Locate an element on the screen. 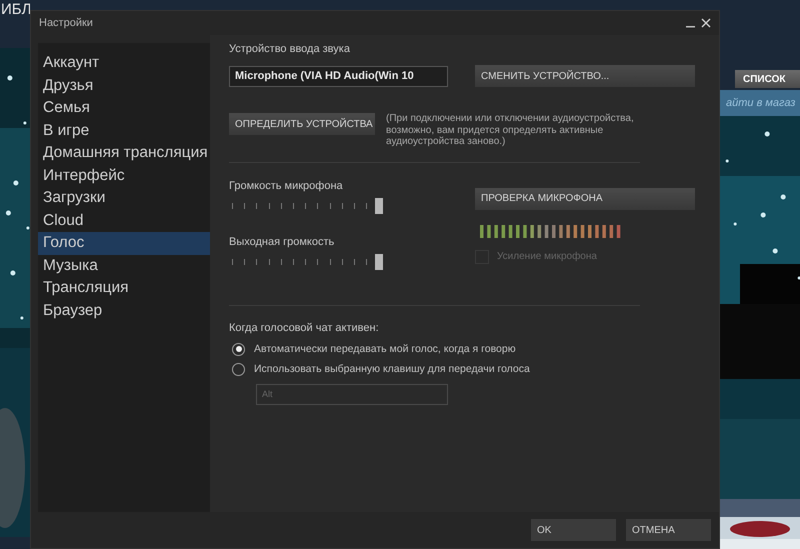  section-label: Устройство ввода звука is located at coordinates (290, 49).